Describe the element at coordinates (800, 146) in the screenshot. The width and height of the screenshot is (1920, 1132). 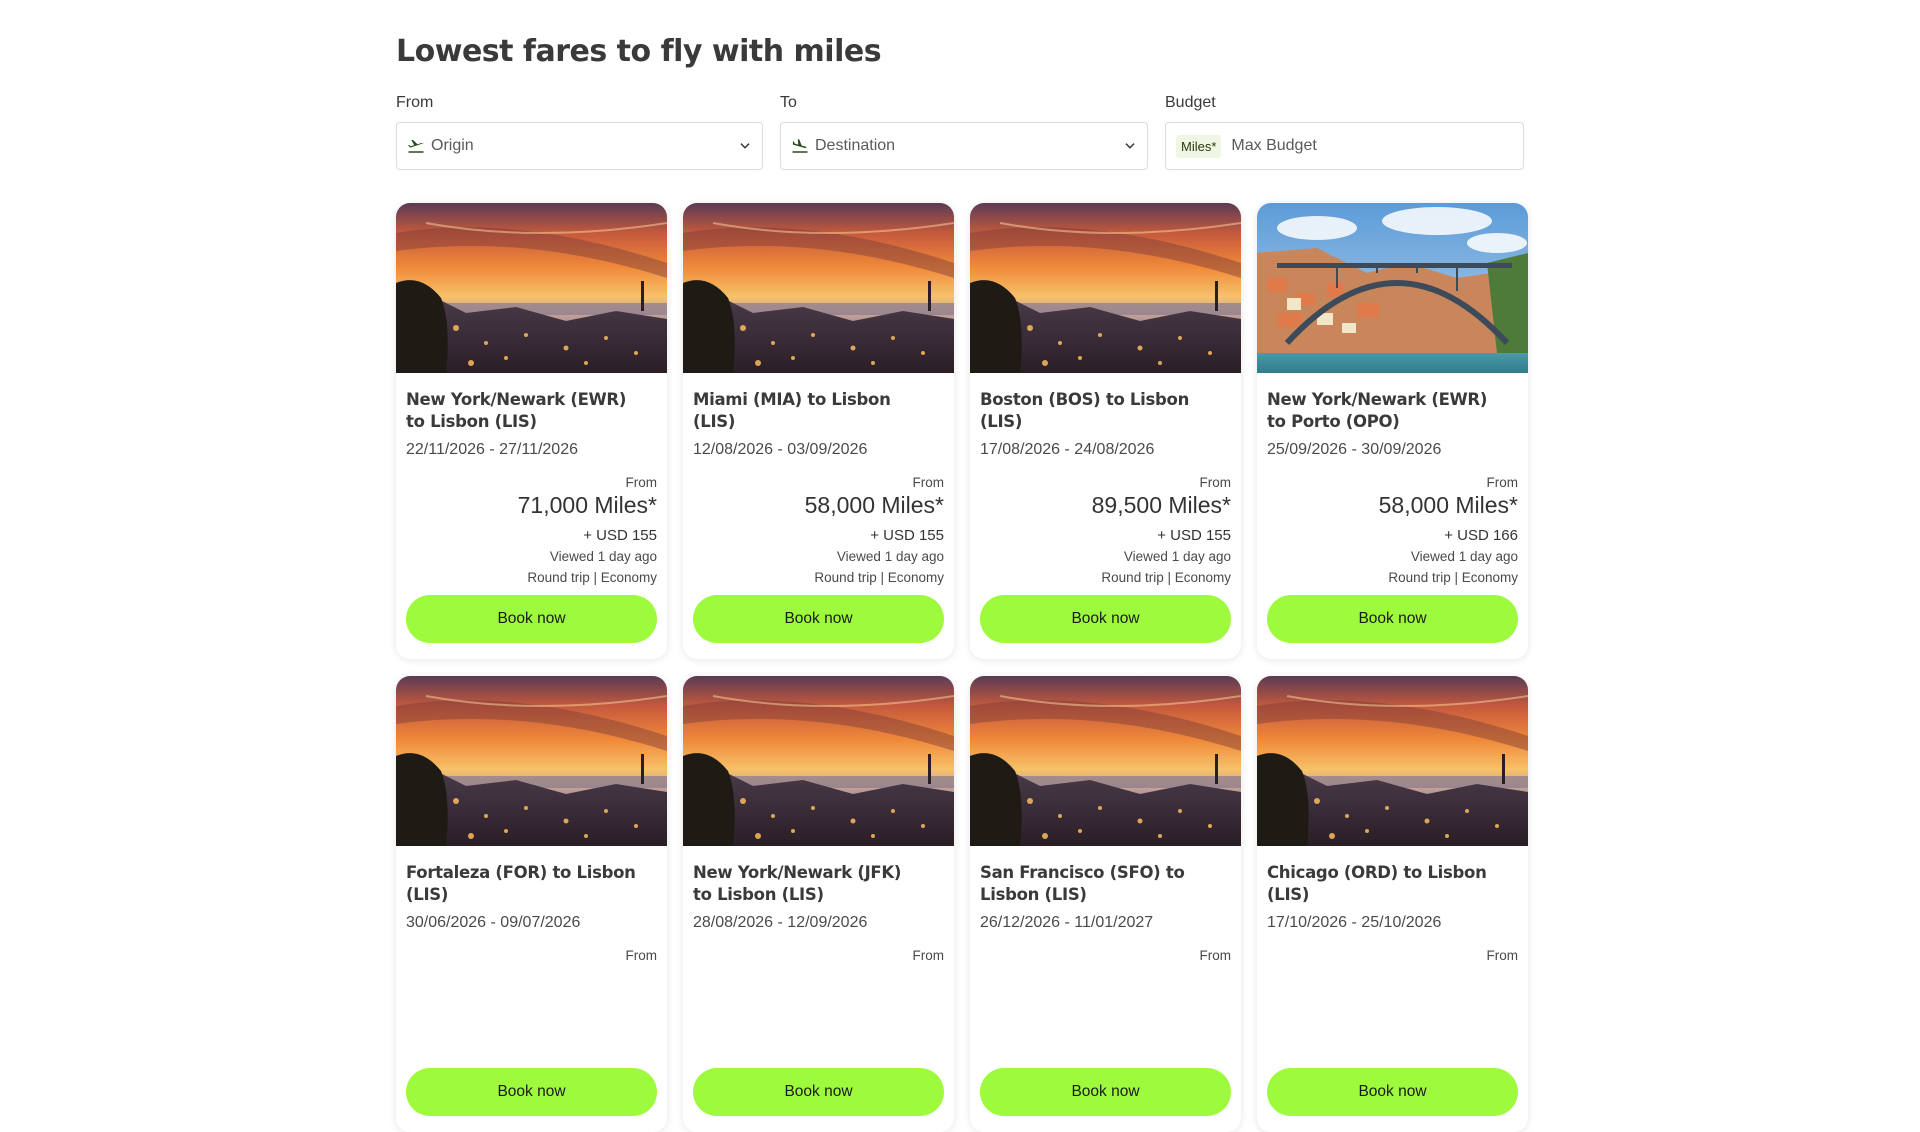
I see `plane-landing-icon` at that location.